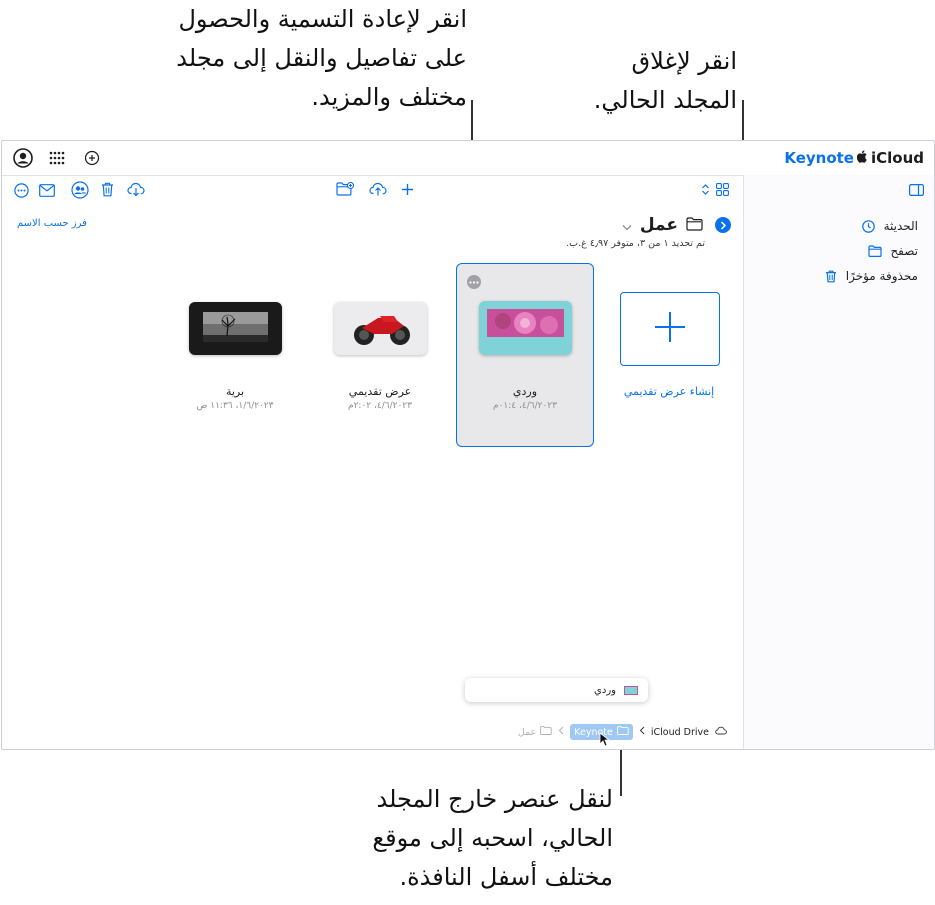  I want to click on app-title: Keynote iCloud, so click(854, 158).